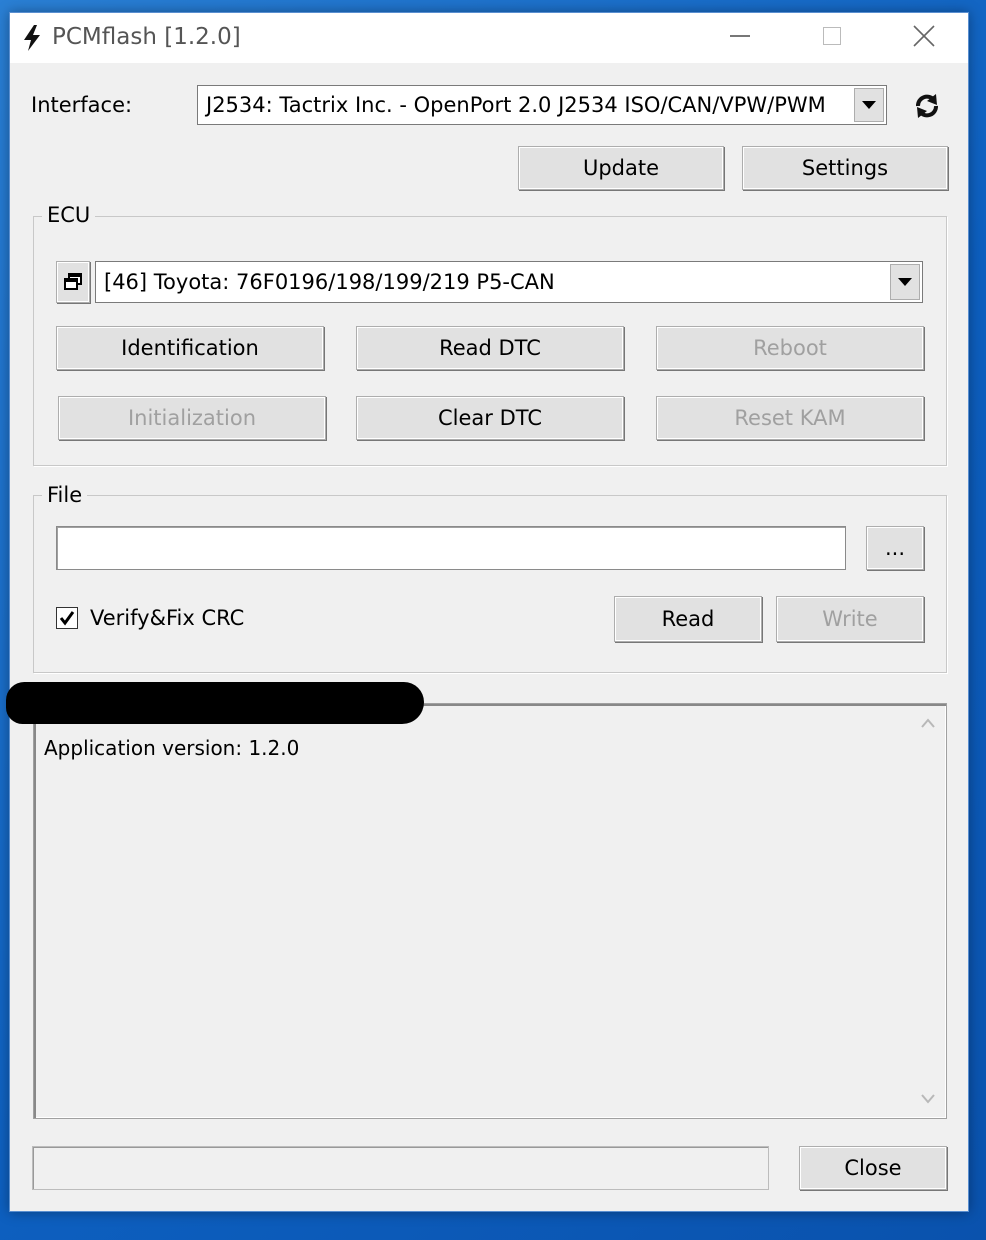  I want to click on window-close-button, so click(924, 36).